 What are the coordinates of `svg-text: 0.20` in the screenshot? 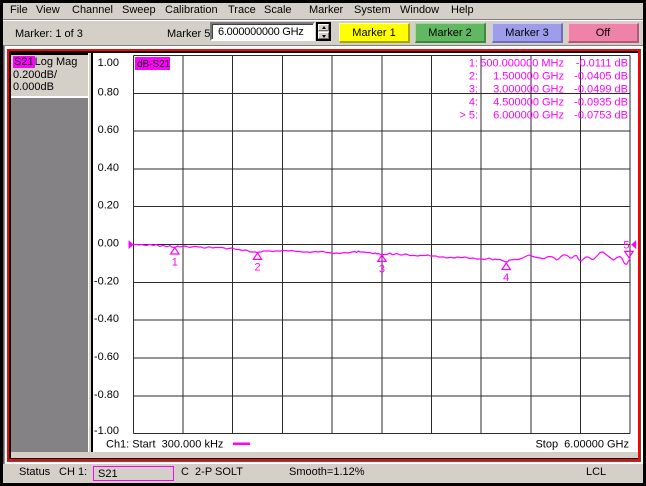 It's located at (108, 206).